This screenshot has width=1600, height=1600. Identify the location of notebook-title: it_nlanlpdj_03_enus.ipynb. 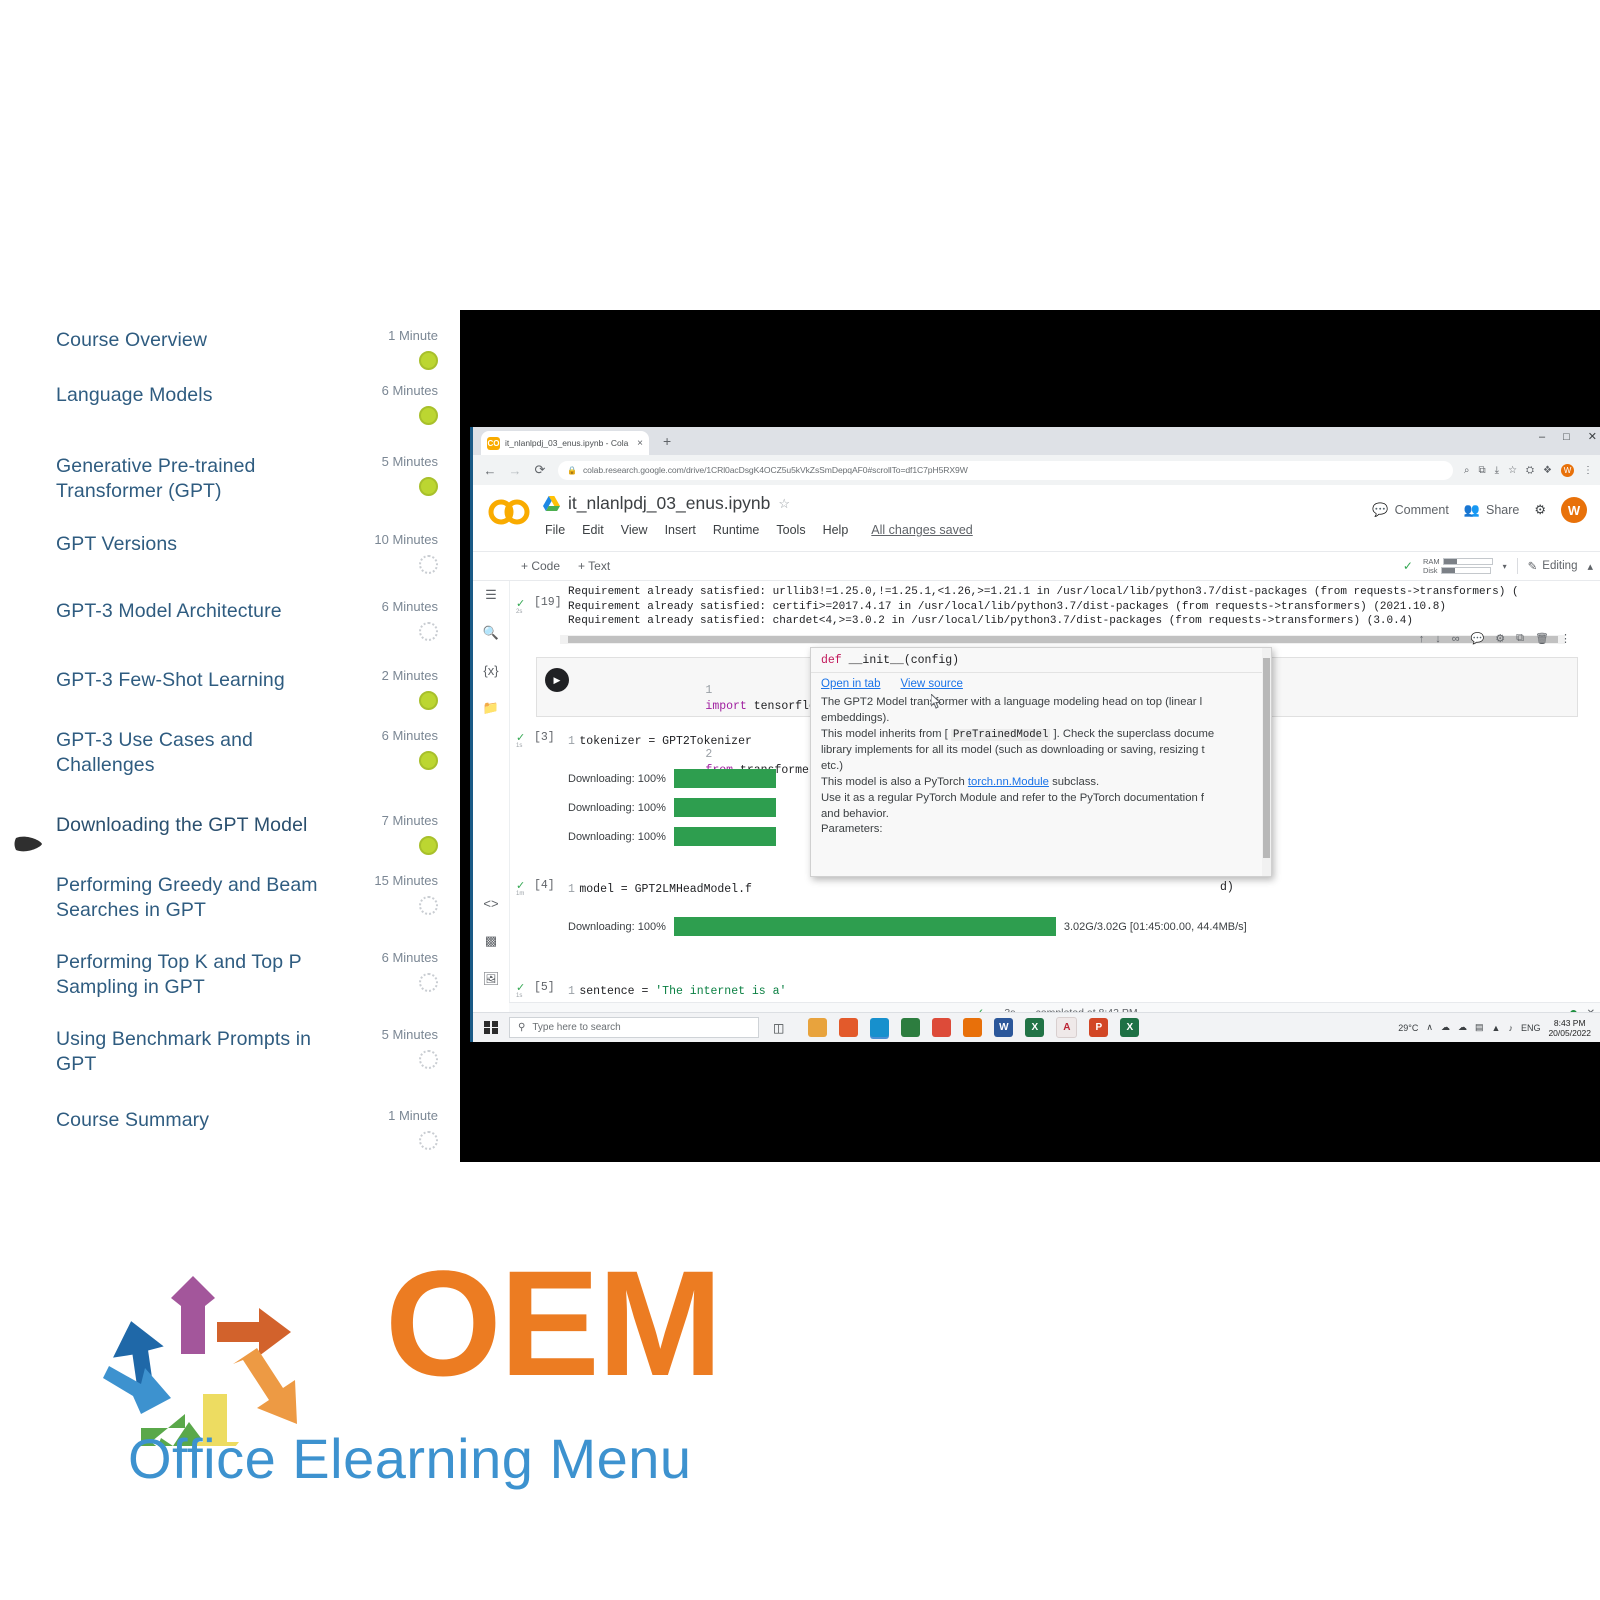
(669, 503).